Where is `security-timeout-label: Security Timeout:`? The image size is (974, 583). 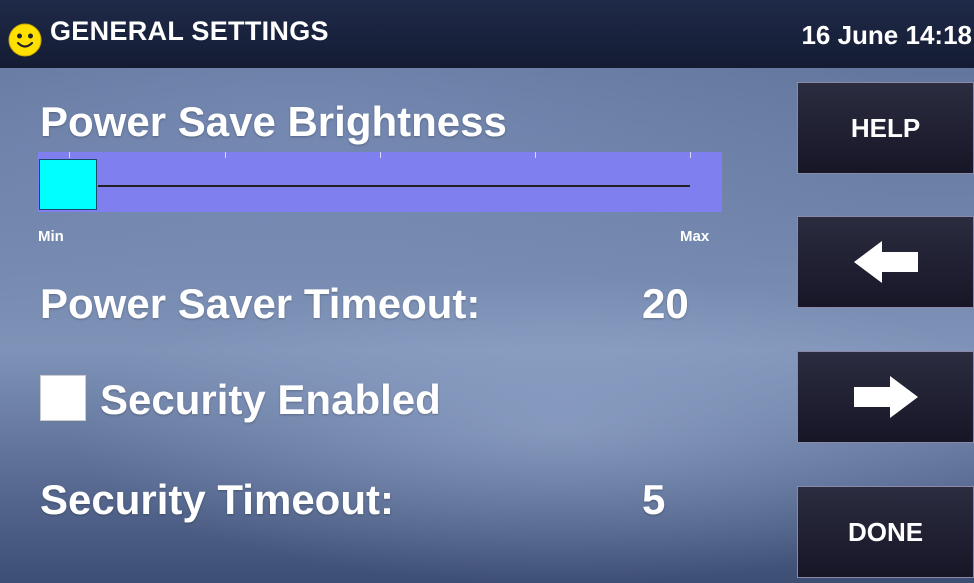
security-timeout-label: Security Timeout: is located at coordinates (217, 499).